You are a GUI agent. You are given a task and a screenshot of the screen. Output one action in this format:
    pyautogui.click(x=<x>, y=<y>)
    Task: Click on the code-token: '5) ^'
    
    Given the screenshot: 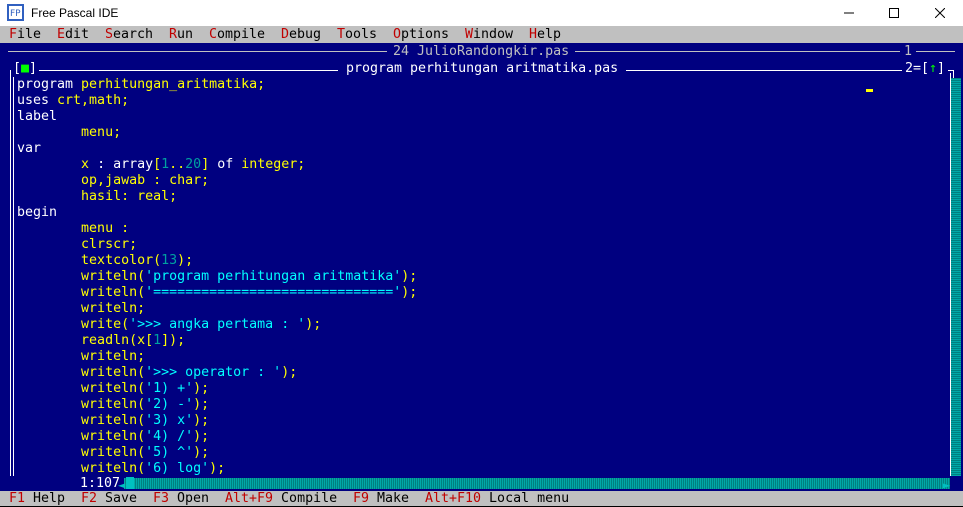 What is the action you would take?
    pyautogui.click(x=169, y=452)
    